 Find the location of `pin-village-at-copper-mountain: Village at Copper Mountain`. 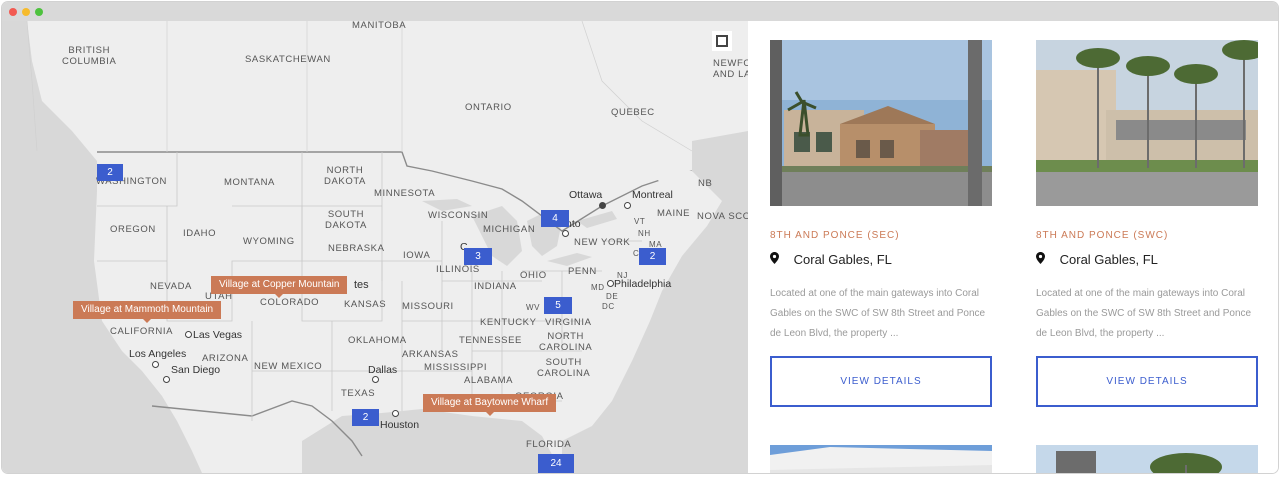

pin-village-at-copper-mountain: Village at Copper Mountain is located at coordinates (279, 287).